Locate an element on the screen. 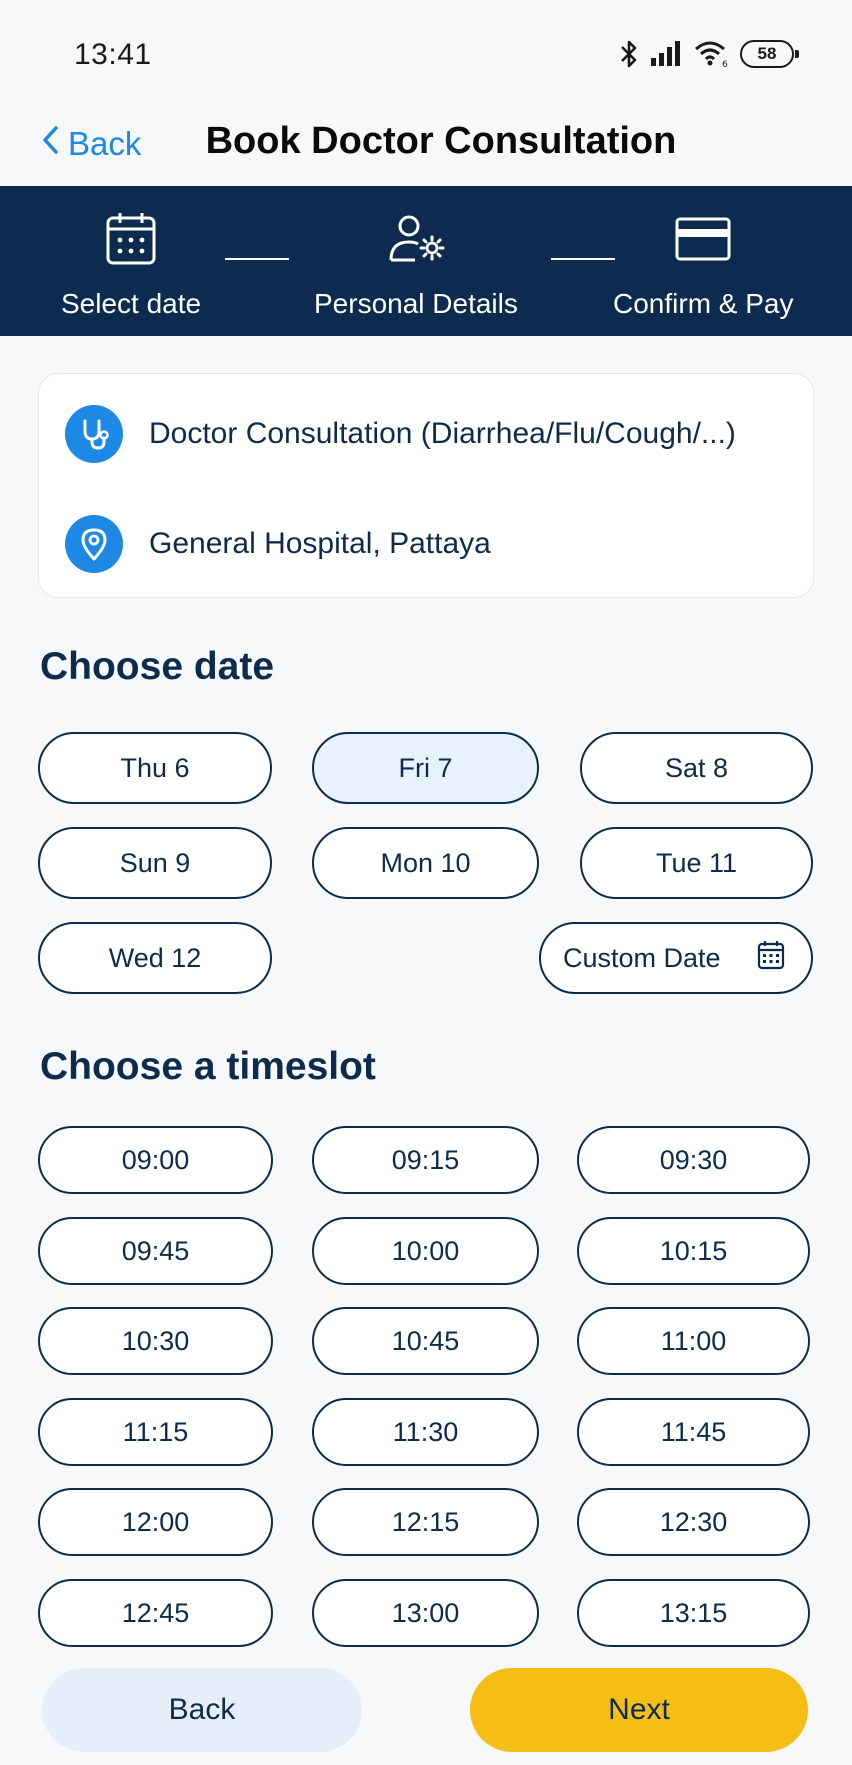 The image size is (852, 1765). date-option: Mon 10 is located at coordinates (425, 863).